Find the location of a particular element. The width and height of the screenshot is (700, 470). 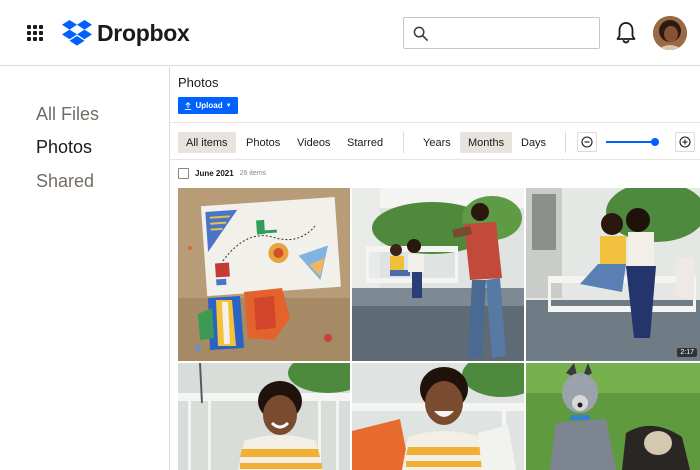

month-group-header: June 2021 26 items is located at coordinates (222, 173).